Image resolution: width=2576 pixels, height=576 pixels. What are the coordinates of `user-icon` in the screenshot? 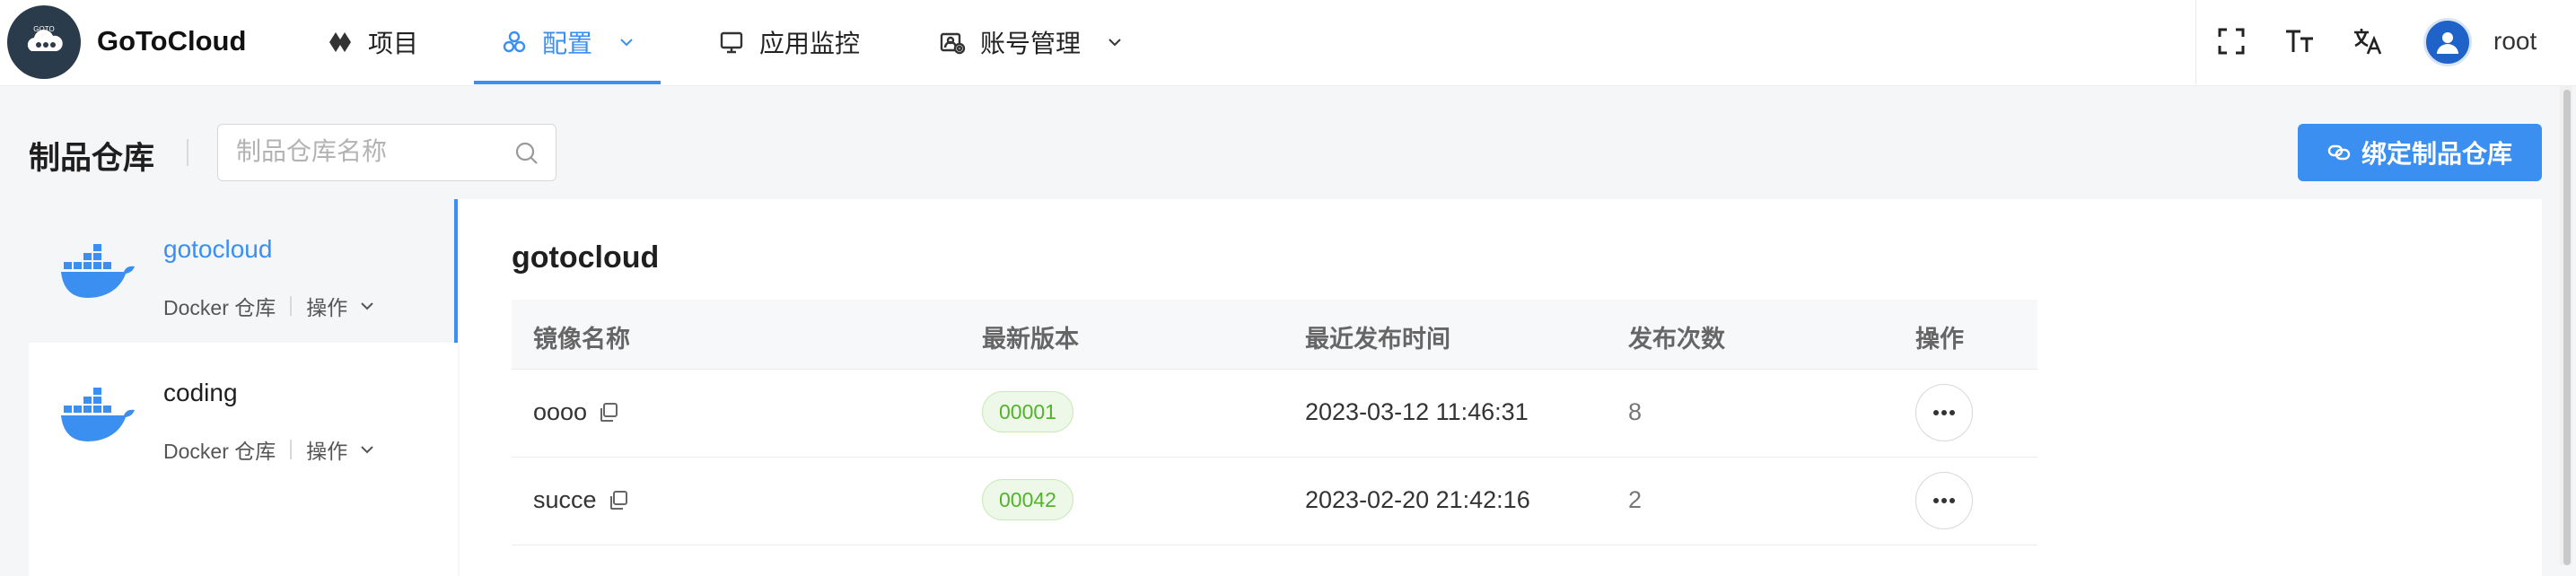 It's located at (2447, 43).